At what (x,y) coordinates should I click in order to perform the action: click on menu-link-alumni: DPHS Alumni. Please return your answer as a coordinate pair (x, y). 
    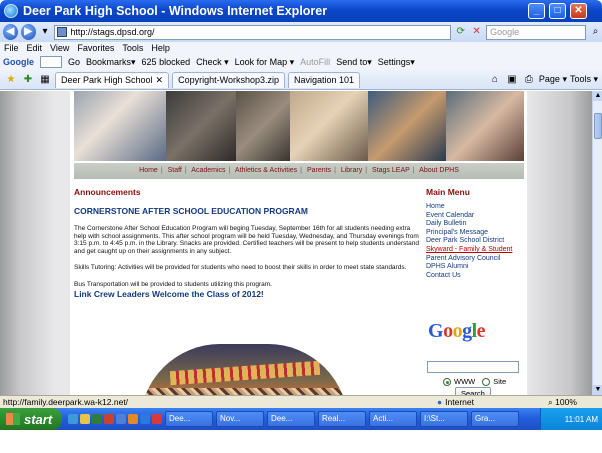
    Looking at the image, I should click on (475, 267).